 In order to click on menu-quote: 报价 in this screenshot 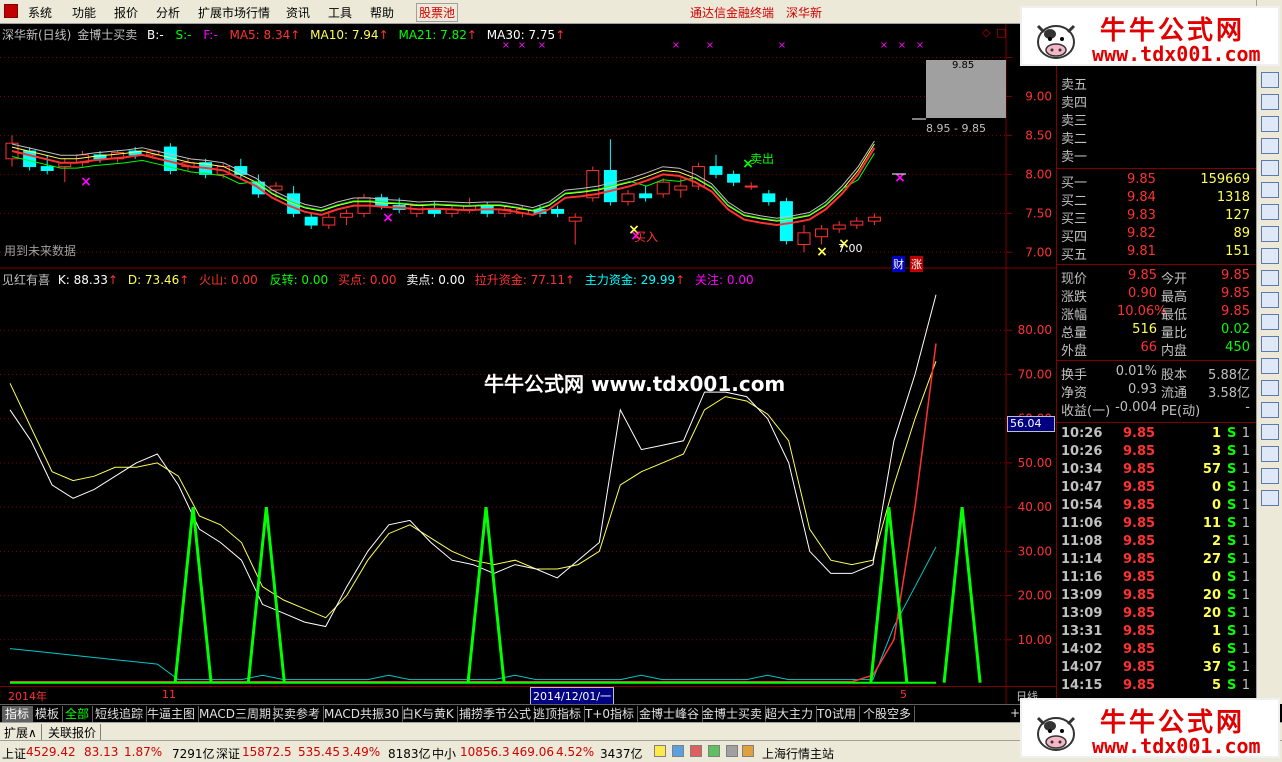, I will do `click(126, 12)`.